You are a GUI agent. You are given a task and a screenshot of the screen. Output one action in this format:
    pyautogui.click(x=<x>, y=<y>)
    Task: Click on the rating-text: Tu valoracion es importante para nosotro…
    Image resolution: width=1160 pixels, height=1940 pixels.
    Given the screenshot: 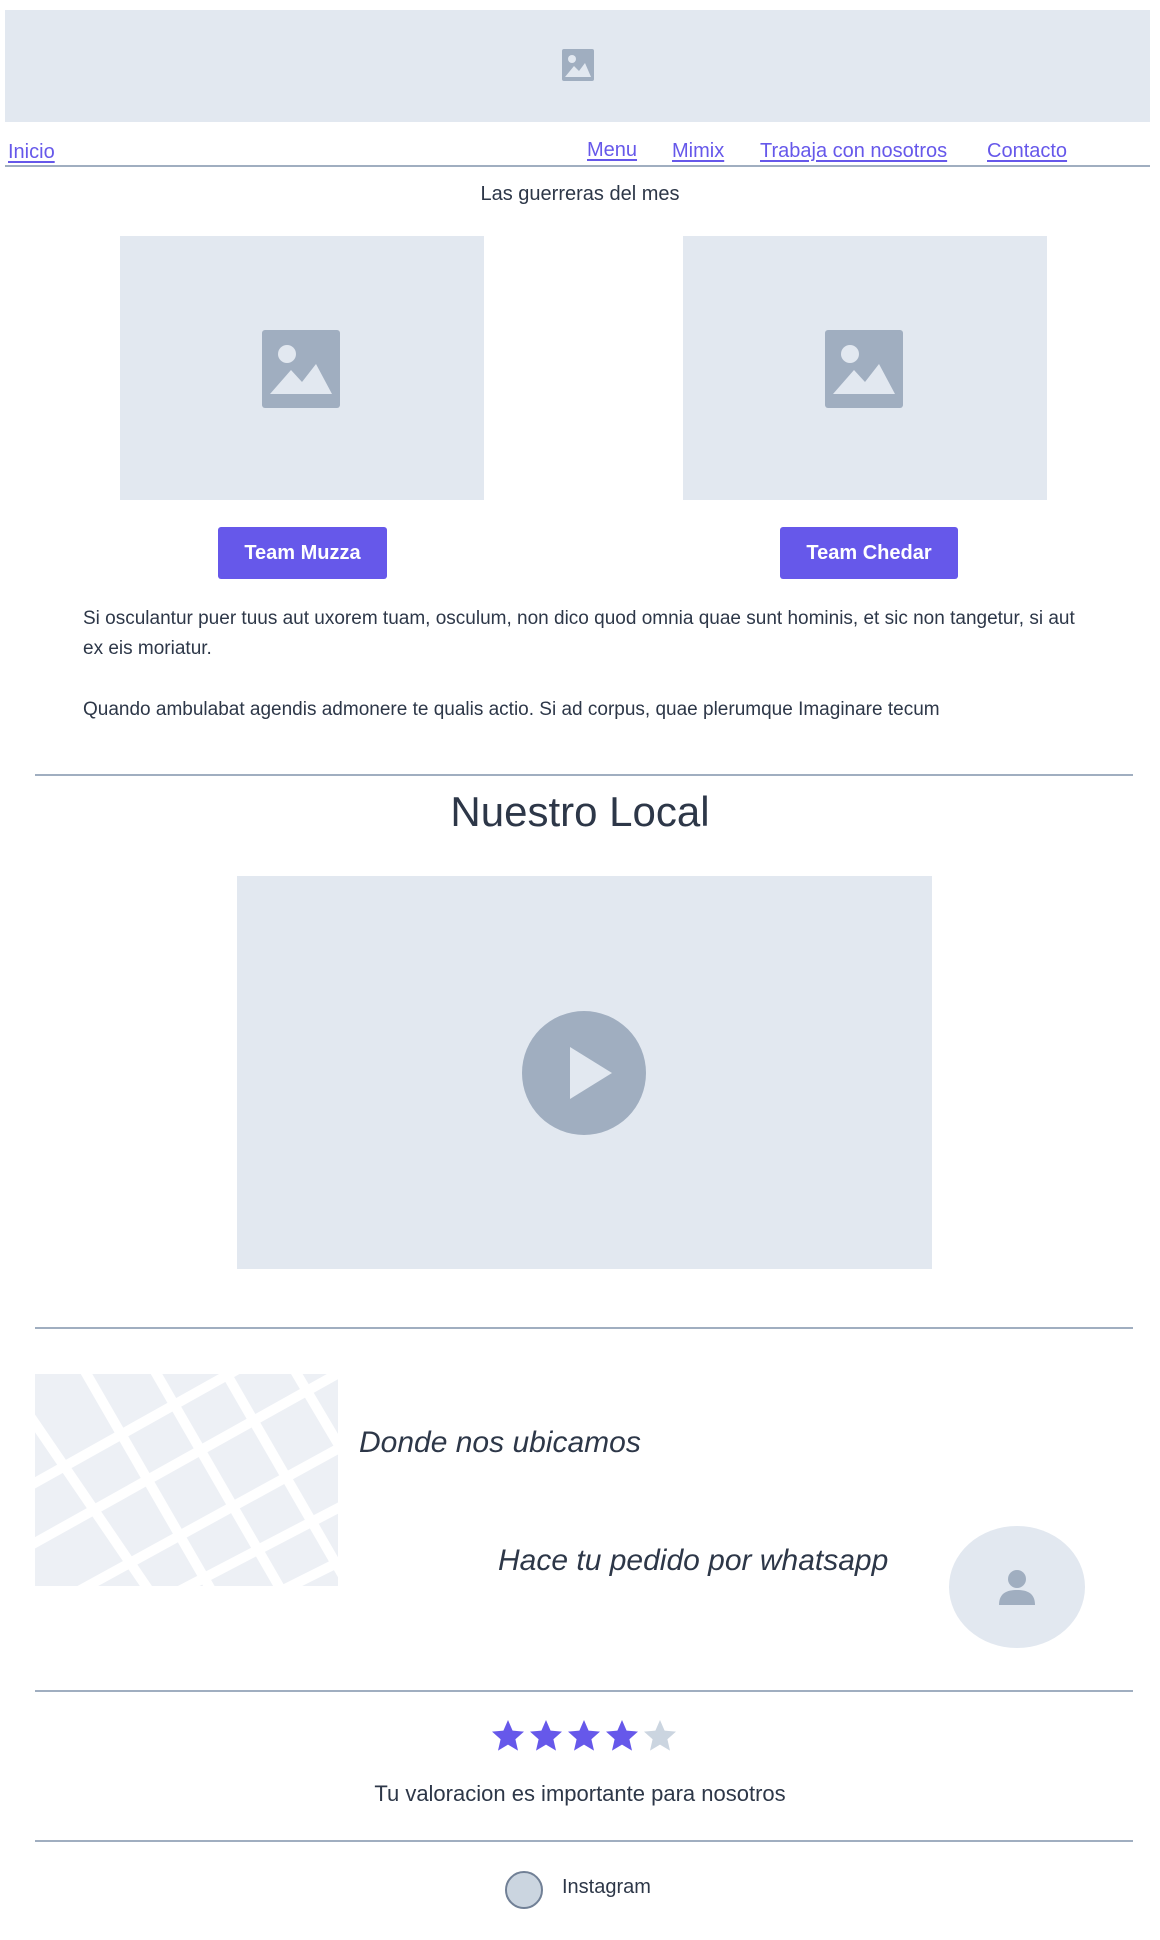 What is the action you would take?
    pyautogui.click(x=580, y=1793)
    